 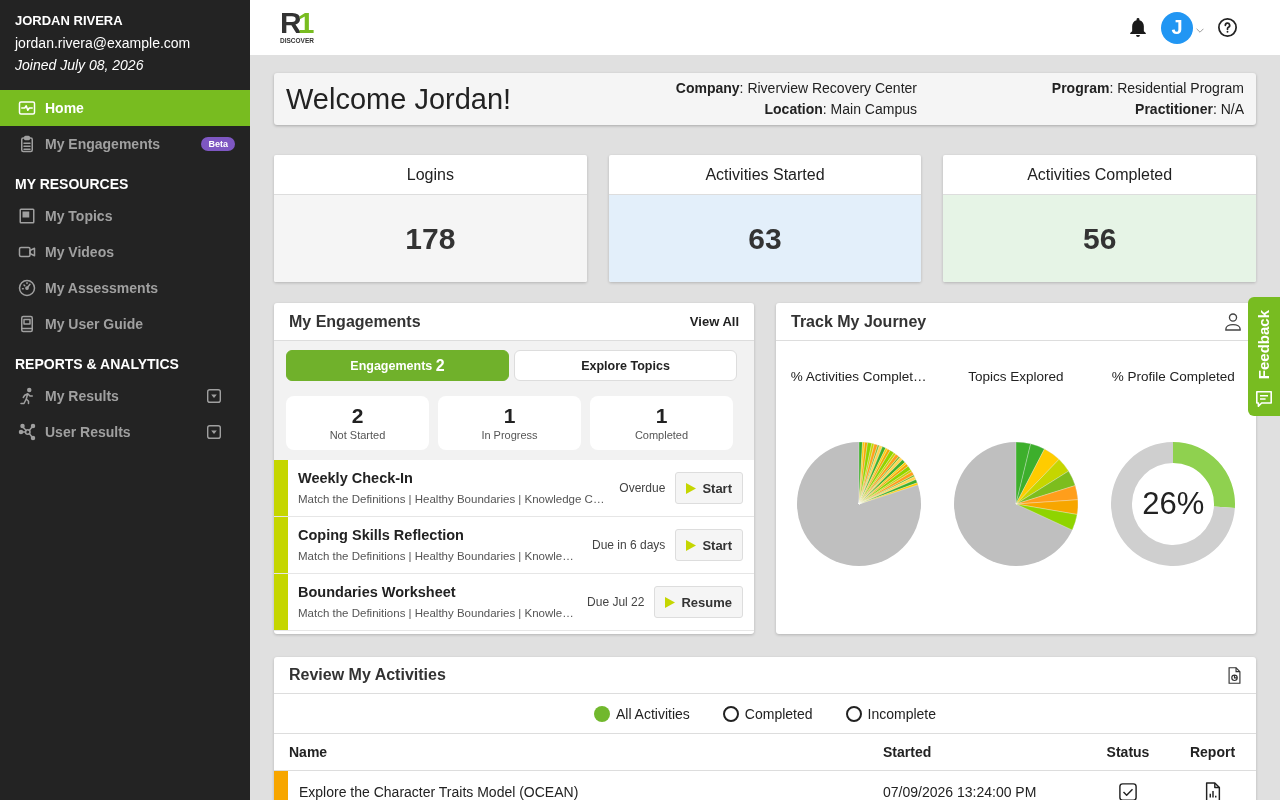 What do you see at coordinates (1264, 399) in the screenshot?
I see `chat-icon` at bounding box center [1264, 399].